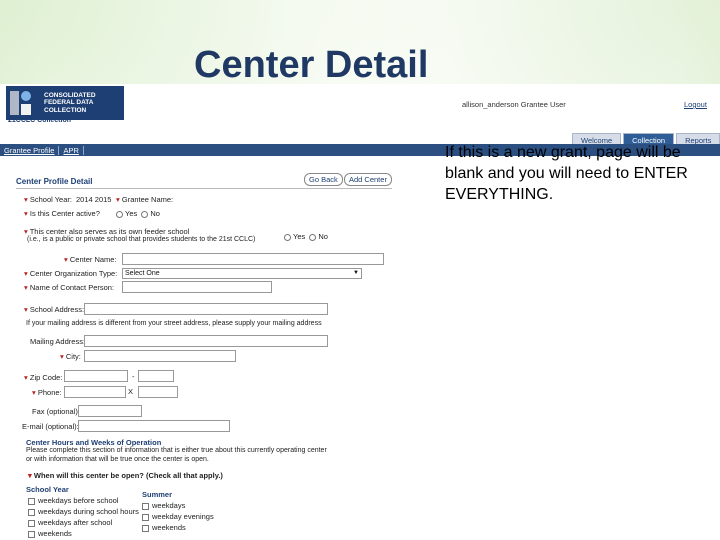 Image resolution: width=720 pixels, height=540 pixels. Describe the element at coordinates (253, 259) in the screenshot. I see `center-name-input` at that location.